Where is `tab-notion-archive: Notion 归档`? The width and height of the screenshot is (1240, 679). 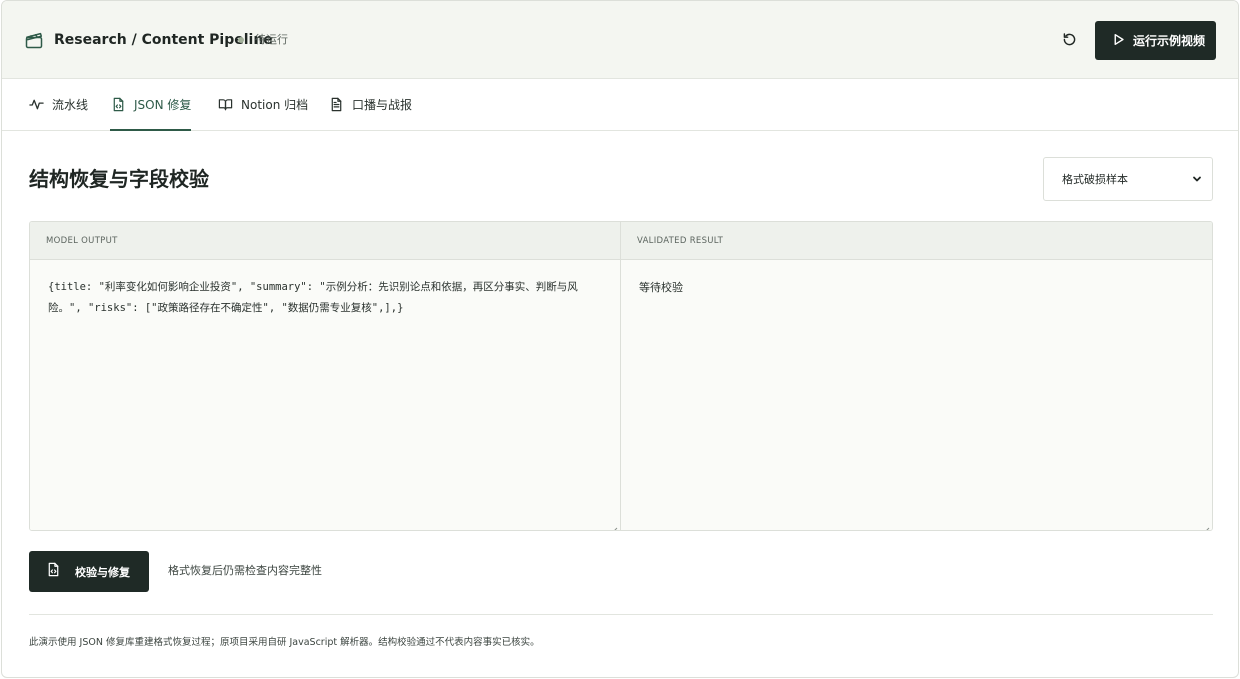
tab-notion-archive: Notion 归档 is located at coordinates (262, 104).